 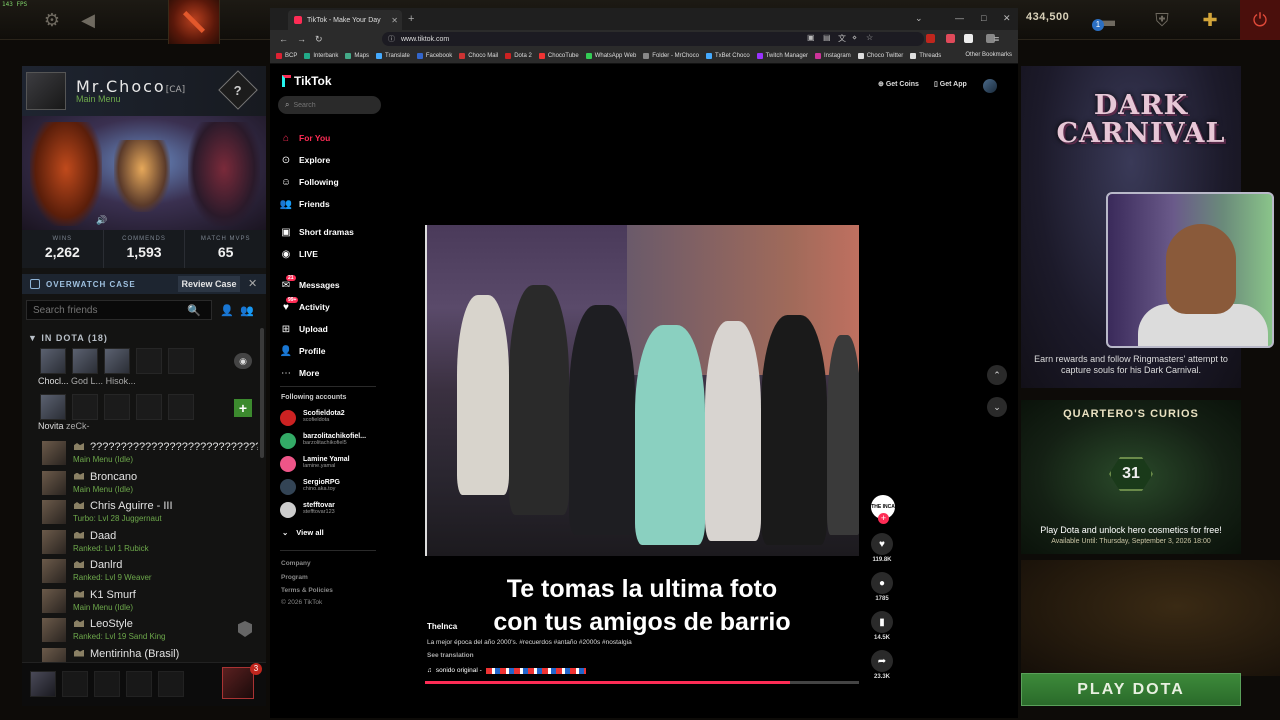 I want to click on see-translation-link: See translation, so click(x=450, y=655).